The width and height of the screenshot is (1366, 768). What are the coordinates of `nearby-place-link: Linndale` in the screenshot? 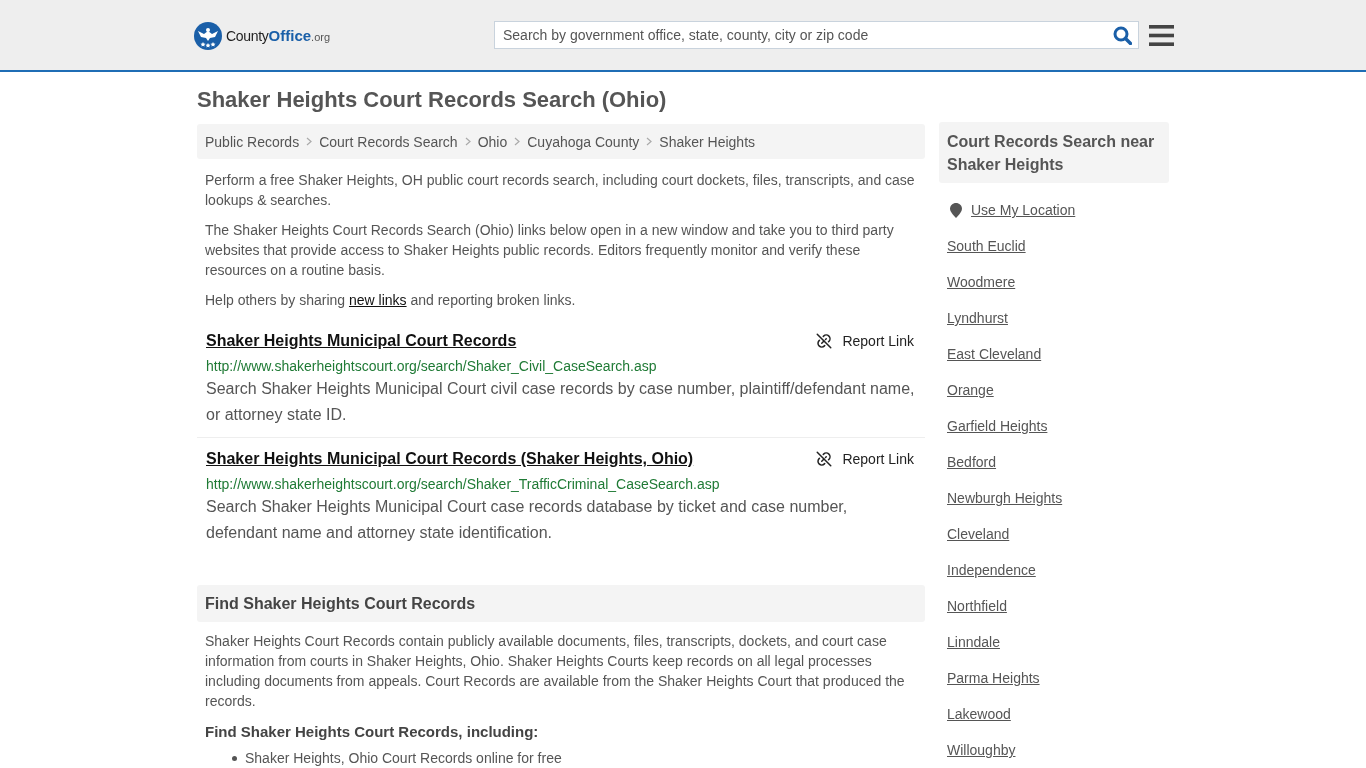 It's located at (973, 642).